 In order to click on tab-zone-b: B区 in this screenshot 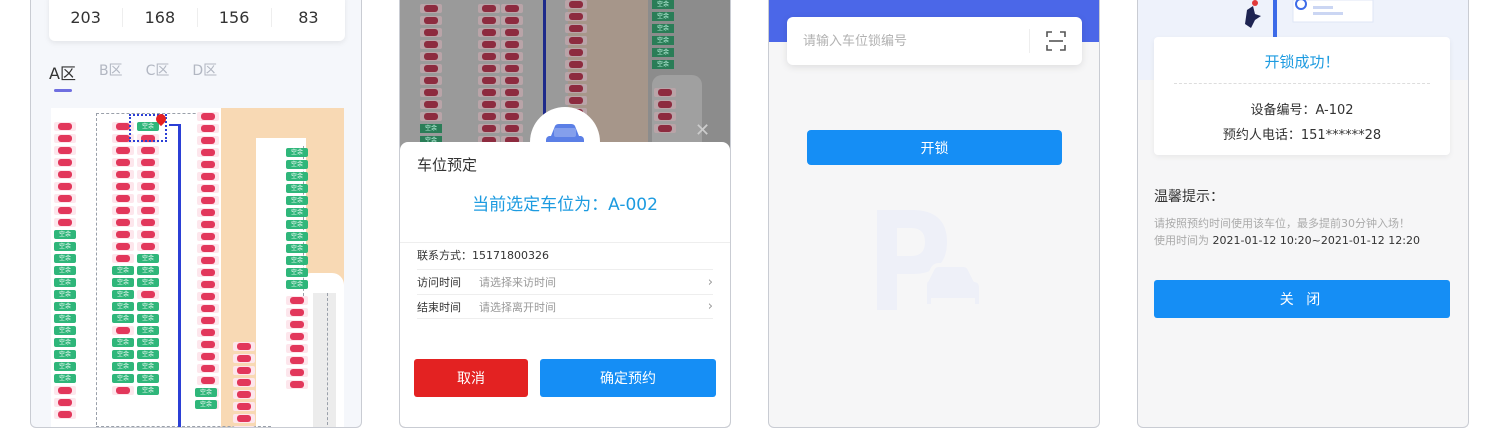, I will do `click(111, 72)`.